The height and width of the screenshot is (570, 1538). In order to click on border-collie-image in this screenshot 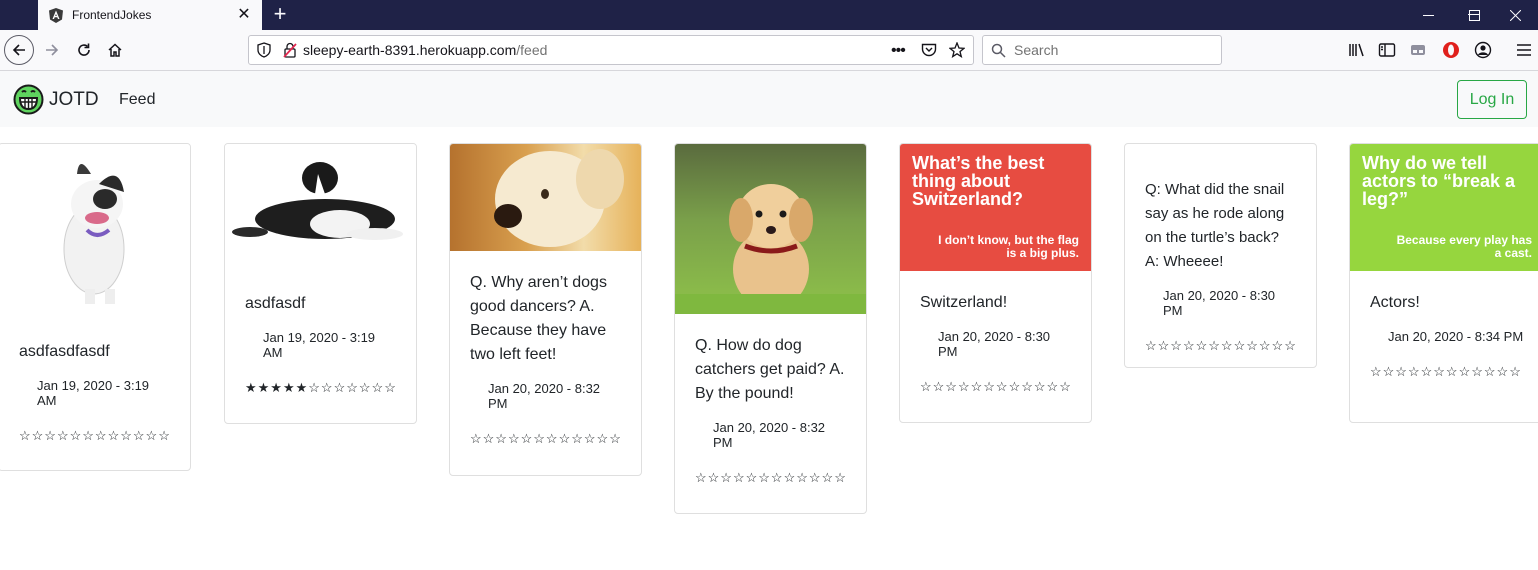, I will do `click(320, 208)`.